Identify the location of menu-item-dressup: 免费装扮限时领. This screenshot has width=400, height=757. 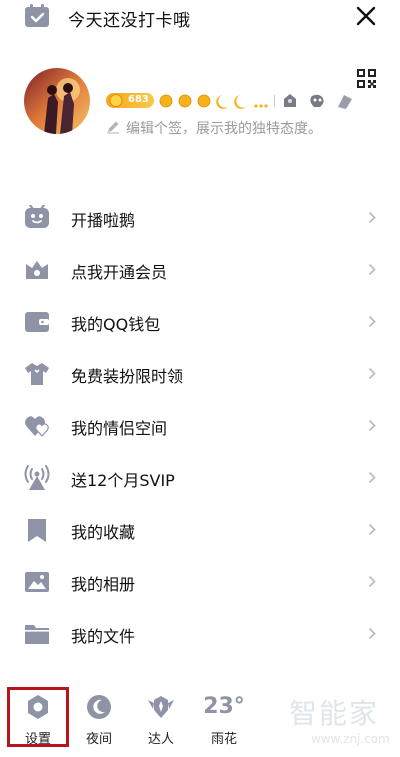
(200, 374).